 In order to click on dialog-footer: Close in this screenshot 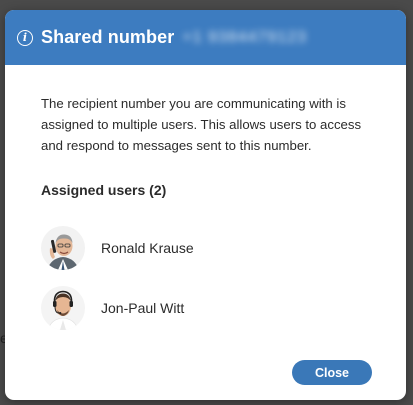, I will do `click(332, 372)`.